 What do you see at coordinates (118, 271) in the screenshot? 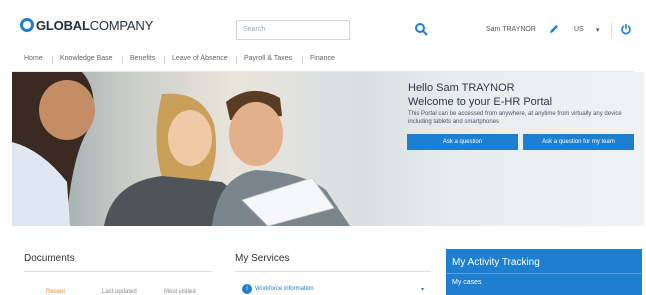
I see `documents-divider` at bounding box center [118, 271].